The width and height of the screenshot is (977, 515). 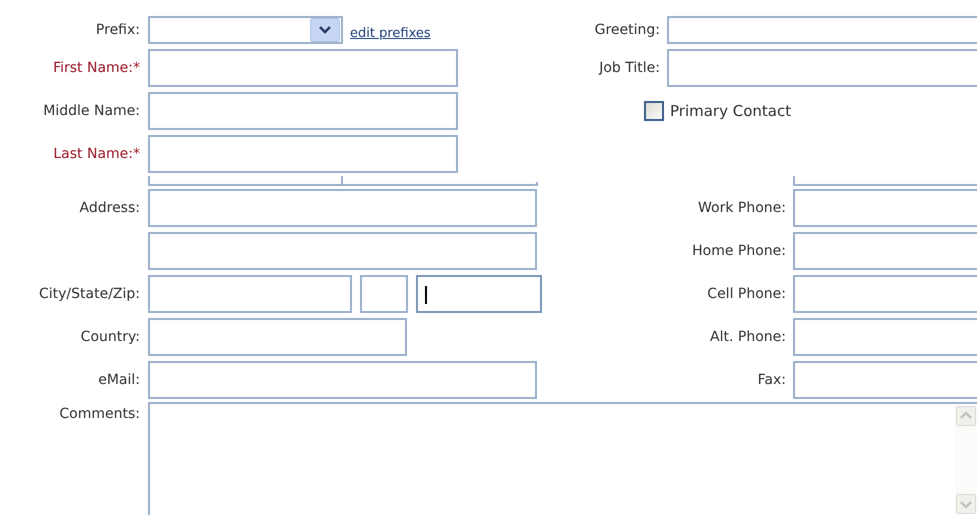 What do you see at coordinates (966, 504) in the screenshot?
I see `scroll-down-icon` at bounding box center [966, 504].